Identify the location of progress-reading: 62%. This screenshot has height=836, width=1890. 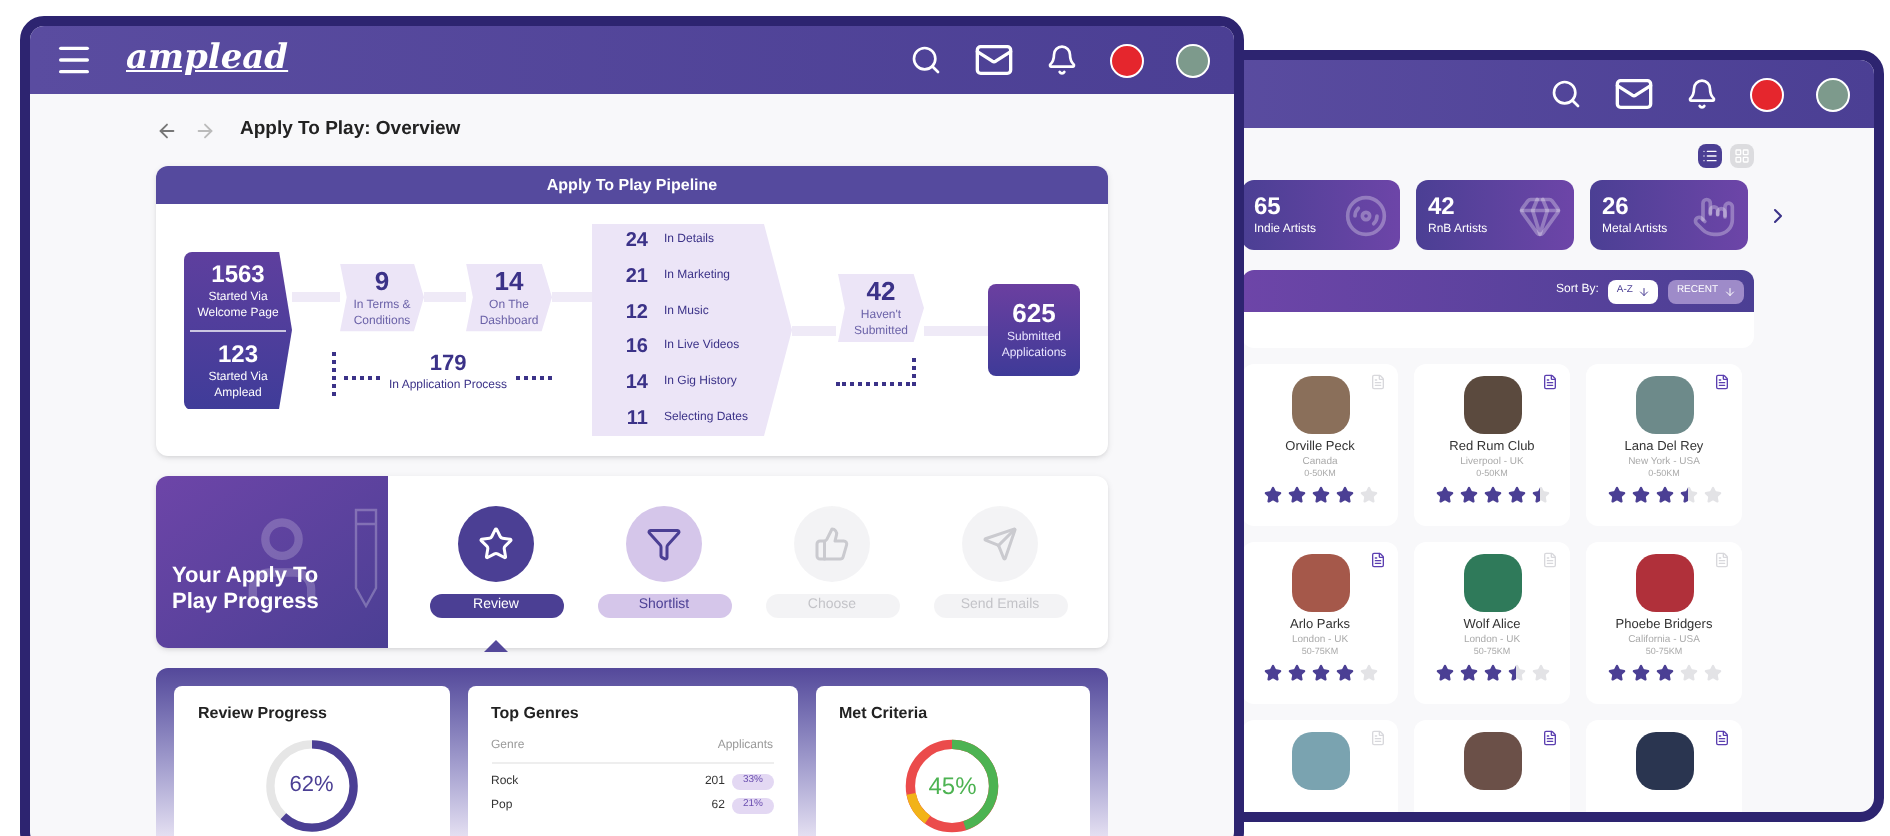
(311, 786).